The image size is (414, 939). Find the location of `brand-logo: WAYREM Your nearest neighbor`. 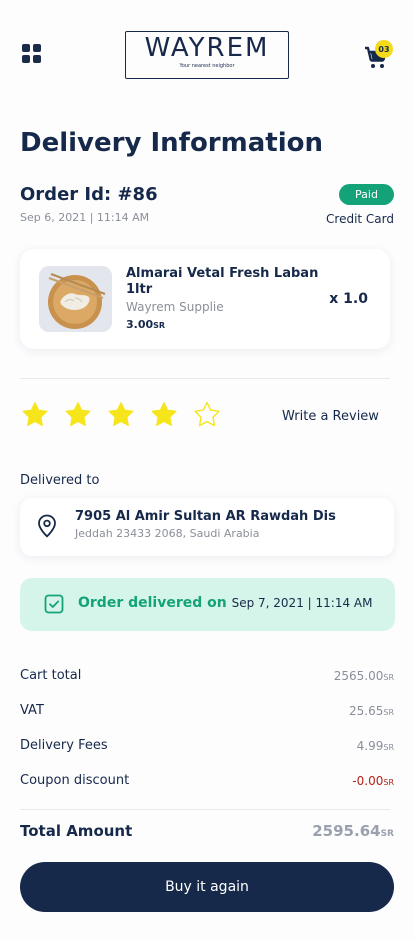

brand-logo: WAYREM Your nearest neighbor is located at coordinates (207, 55).